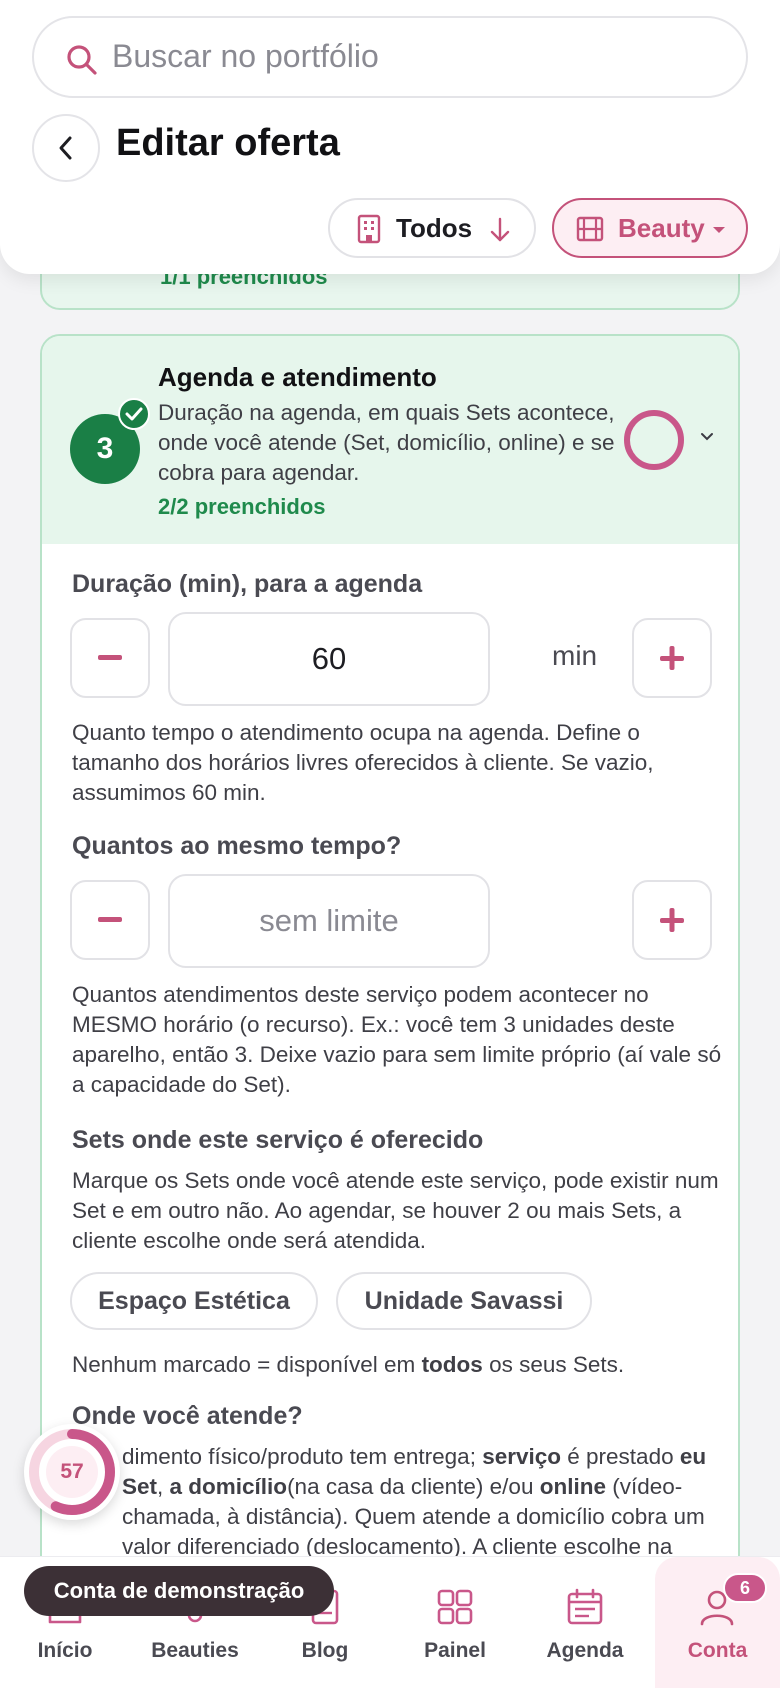  Describe the element at coordinates (717, 1650) in the screenshot. I see `nav-label-conta: Conta` at that location.